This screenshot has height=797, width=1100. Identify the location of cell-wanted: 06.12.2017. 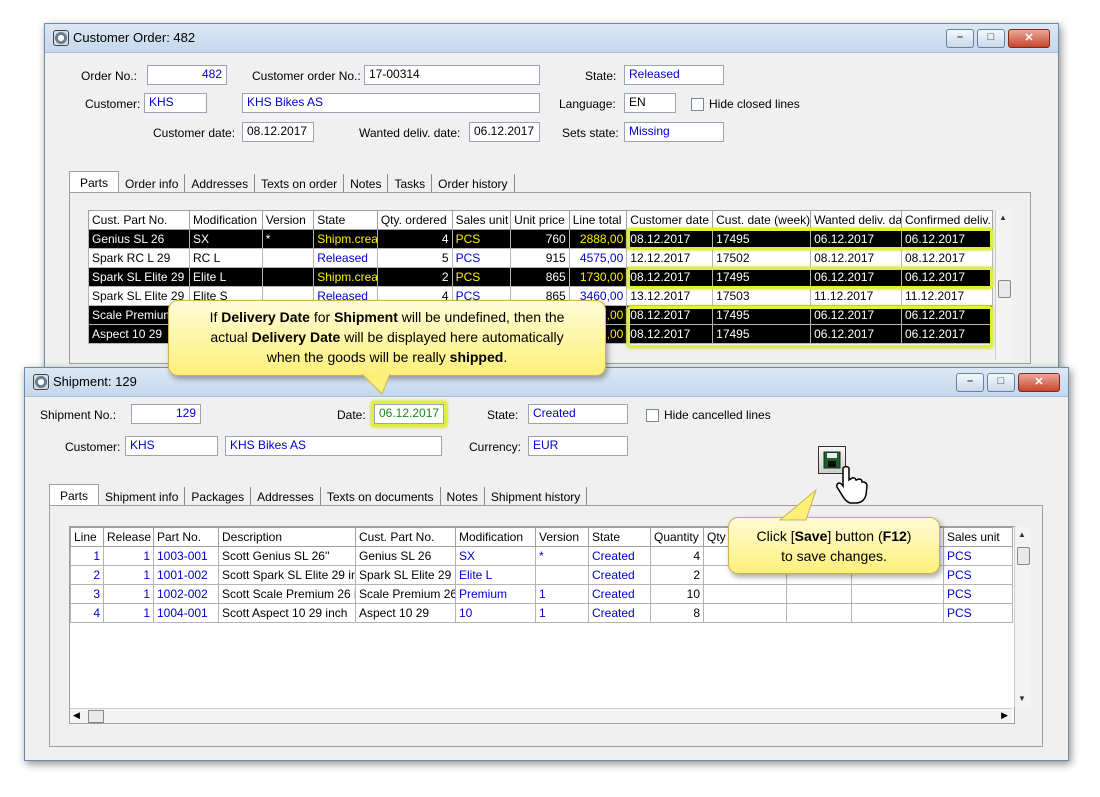
(856, 277).